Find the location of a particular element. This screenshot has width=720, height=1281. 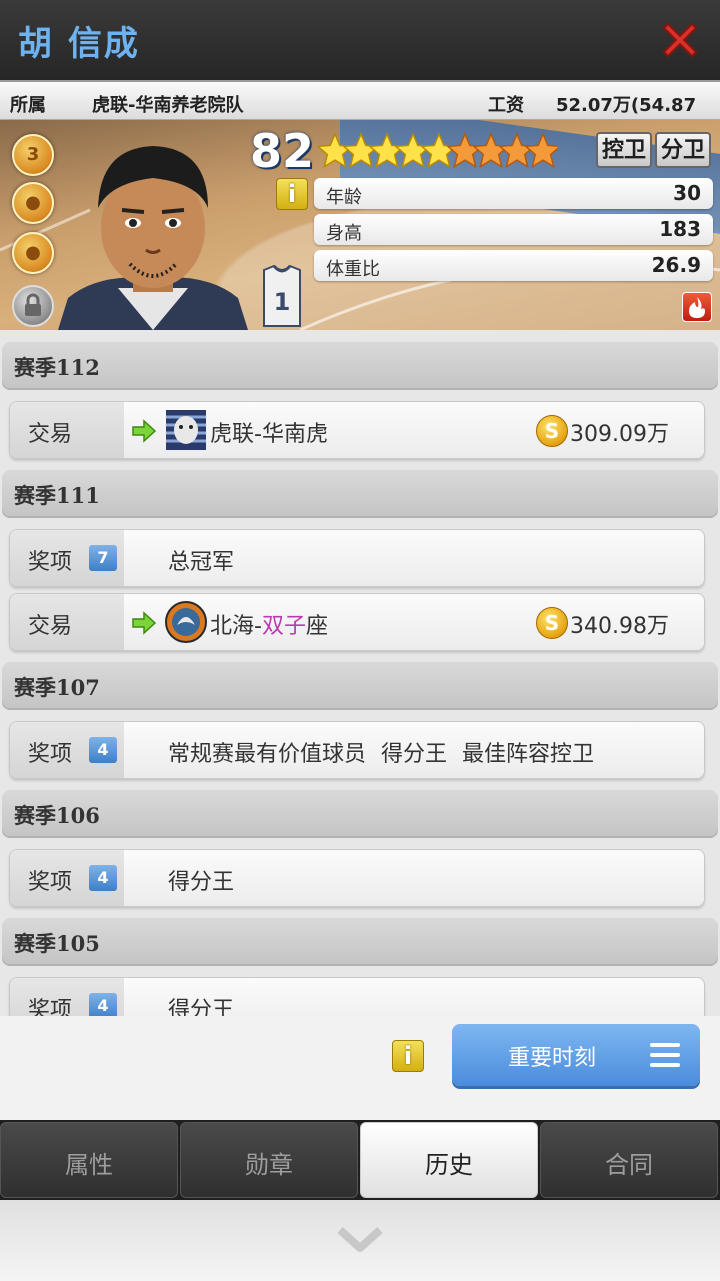

tab-history: 历史 is located at coordinates (449, 1160).